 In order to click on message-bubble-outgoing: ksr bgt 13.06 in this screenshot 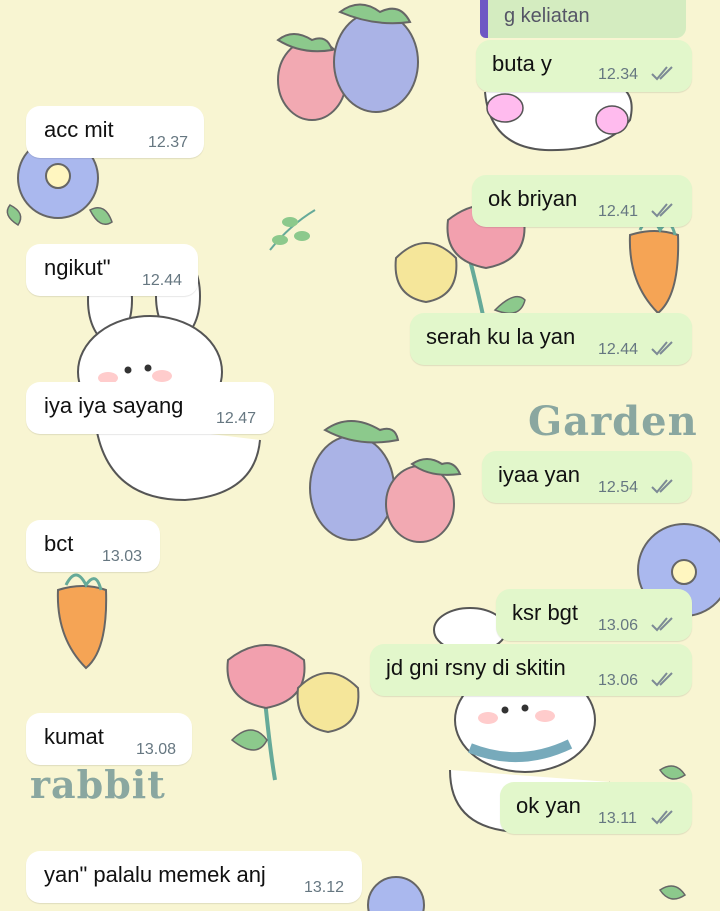, I will do `click(594, 615)`.